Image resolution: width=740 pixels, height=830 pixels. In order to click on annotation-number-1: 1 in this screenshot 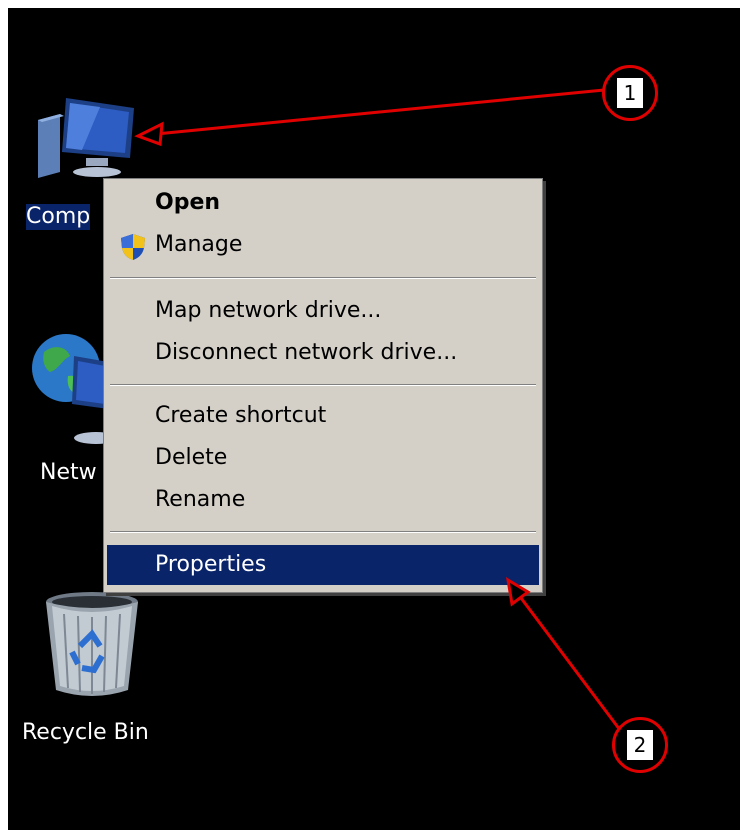, I will do `click(630, 93)`.